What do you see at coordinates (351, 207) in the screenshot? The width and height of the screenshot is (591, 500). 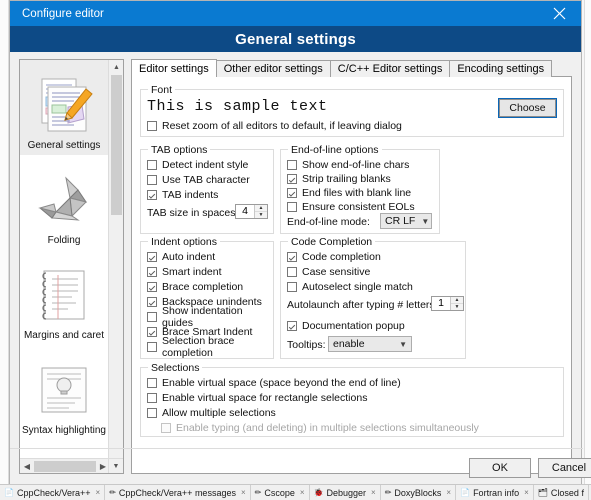 I see `ensure-consistent-eols-checkbox: Ensure consistent EOLs` at bounding box center [351, 207].